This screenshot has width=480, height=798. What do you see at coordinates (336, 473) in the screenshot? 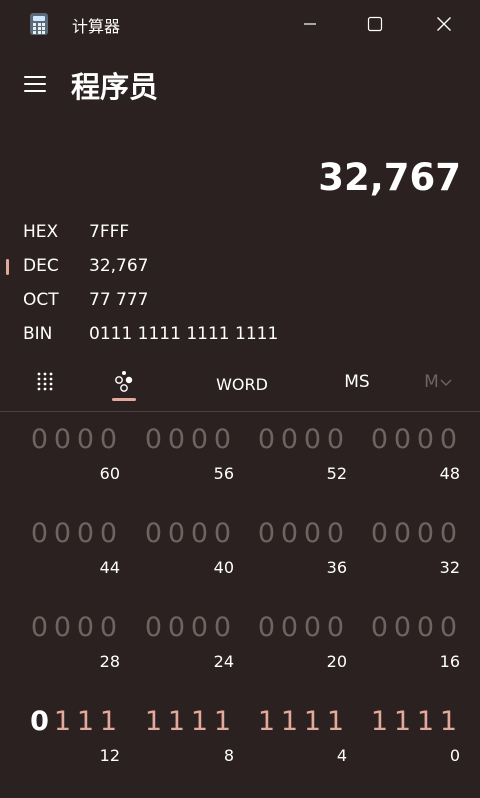
I see `bit-position-label: 52` at bounding box center [336, 473].